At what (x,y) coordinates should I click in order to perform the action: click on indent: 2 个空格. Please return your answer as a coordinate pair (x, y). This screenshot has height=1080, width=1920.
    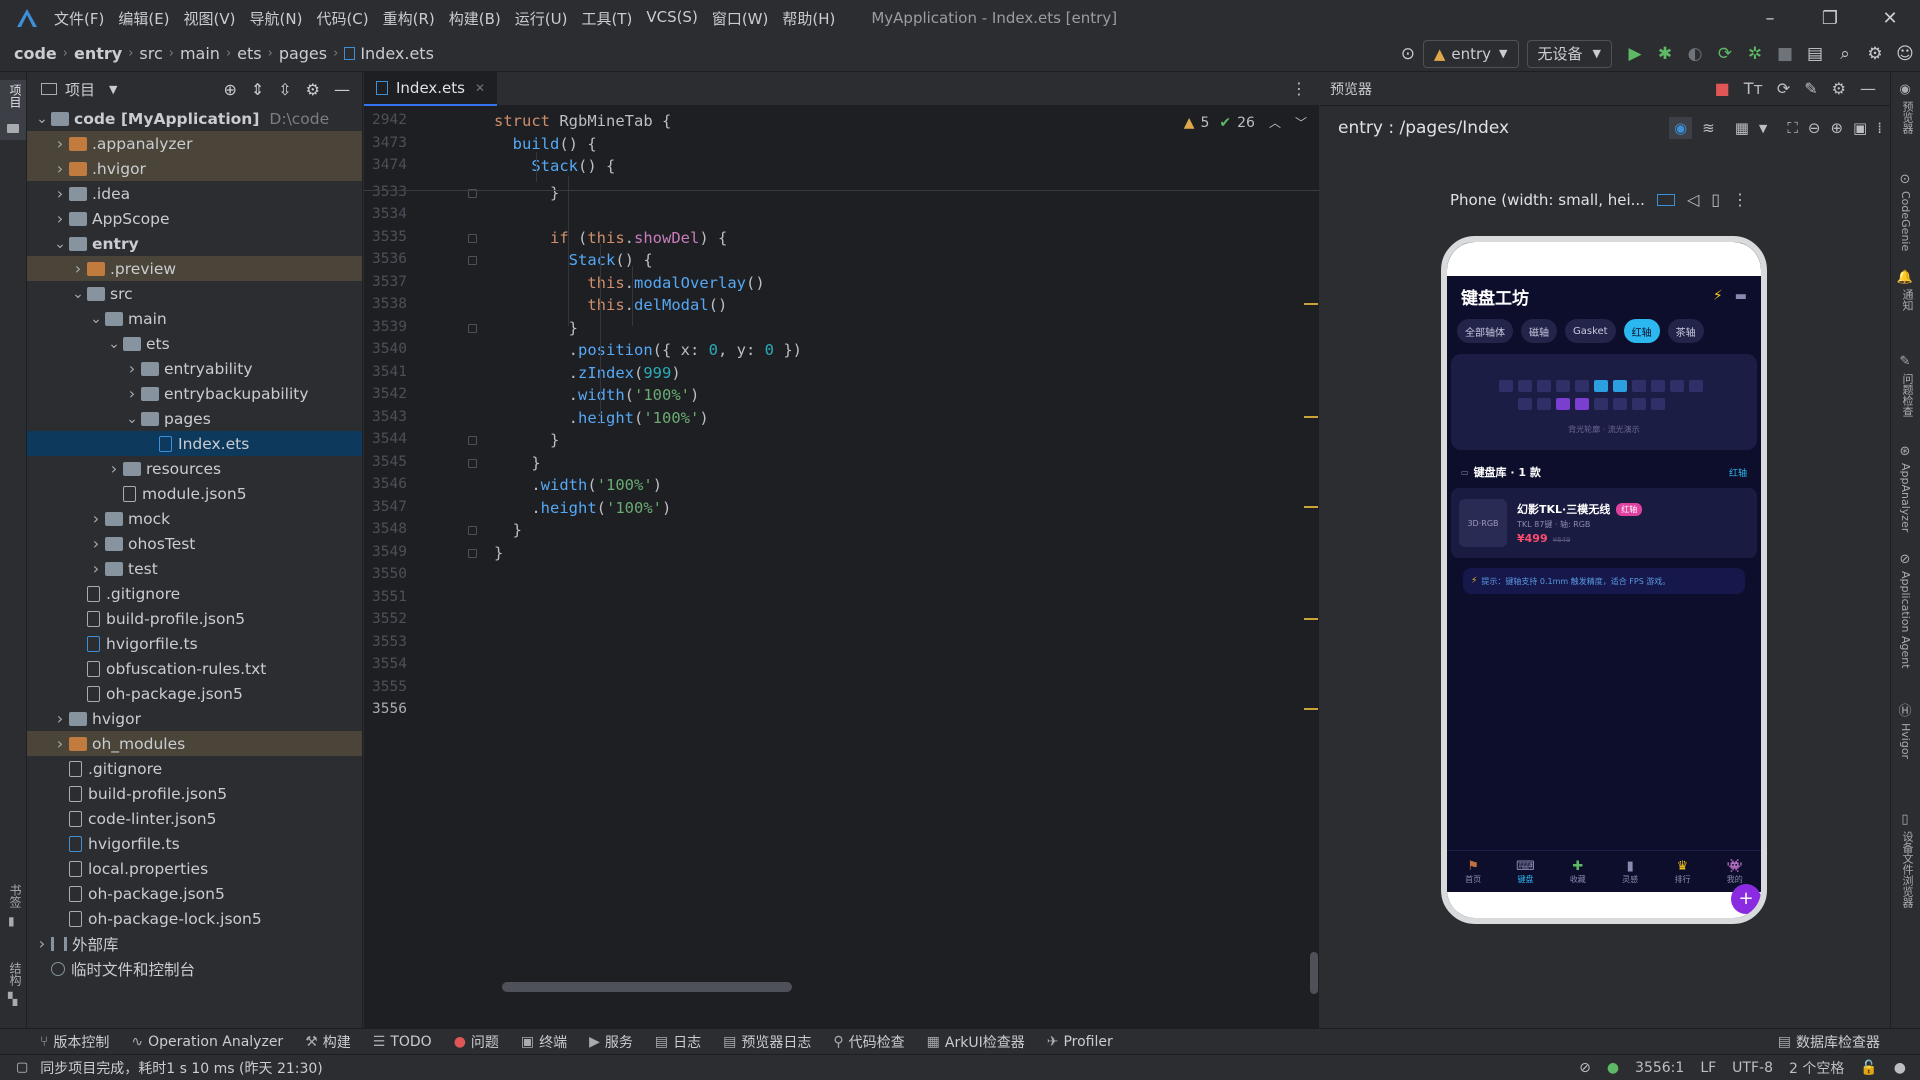
    Looking at the image, I should click on (1816, 1068).